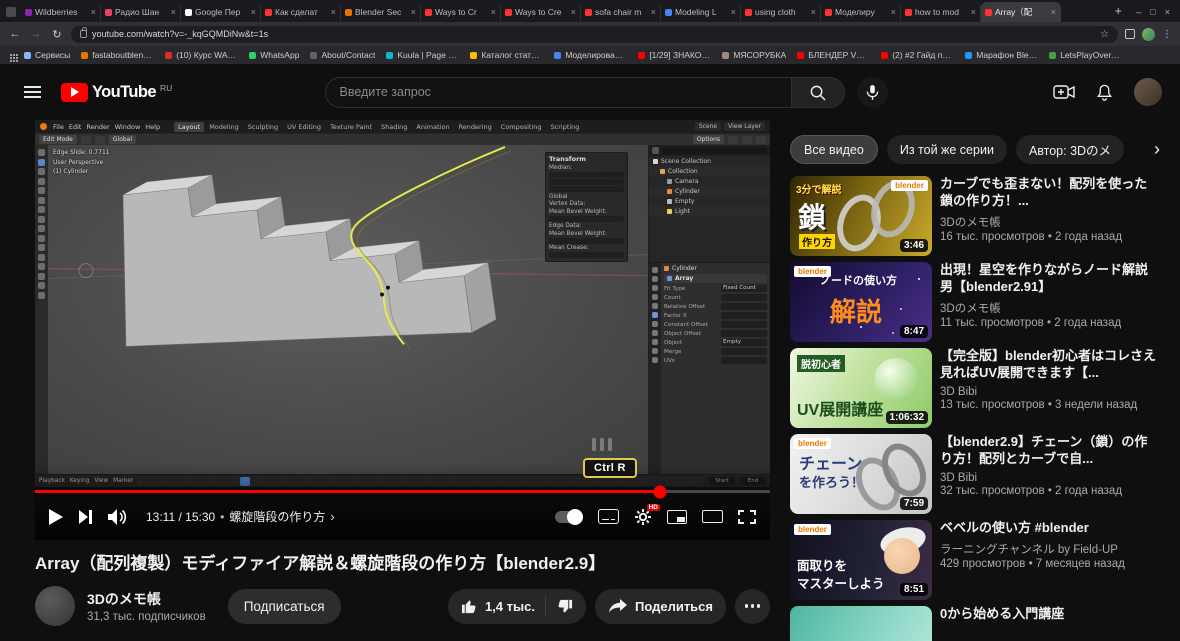 The image size is (1180, 641). I want to click on notifications-button, so click(1104, 92).